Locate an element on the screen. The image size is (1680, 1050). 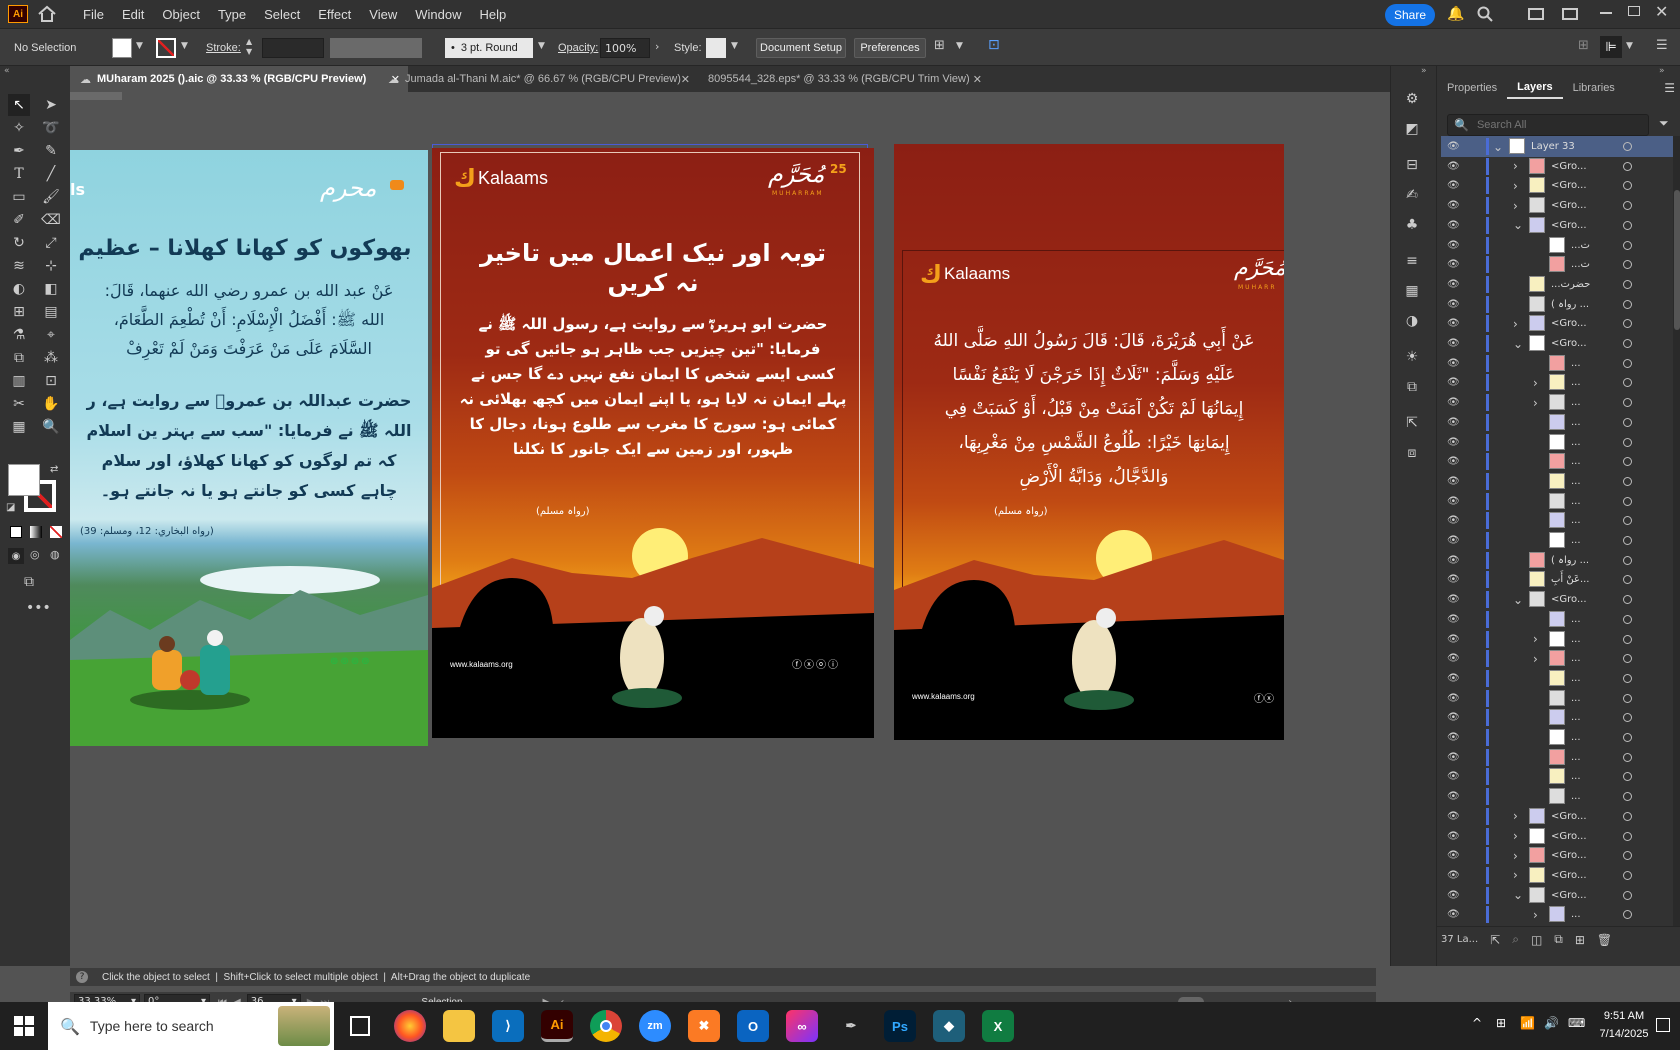
document-setup-button: Document Setup is located at coordinates (801, 48).